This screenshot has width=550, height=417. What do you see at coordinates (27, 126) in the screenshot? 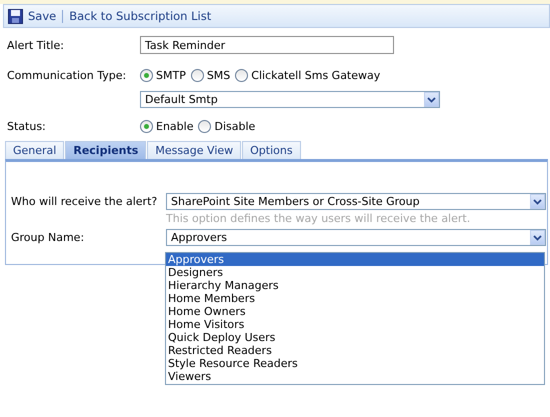
I see `field-label: Status:` at bounding box center [27, 126].